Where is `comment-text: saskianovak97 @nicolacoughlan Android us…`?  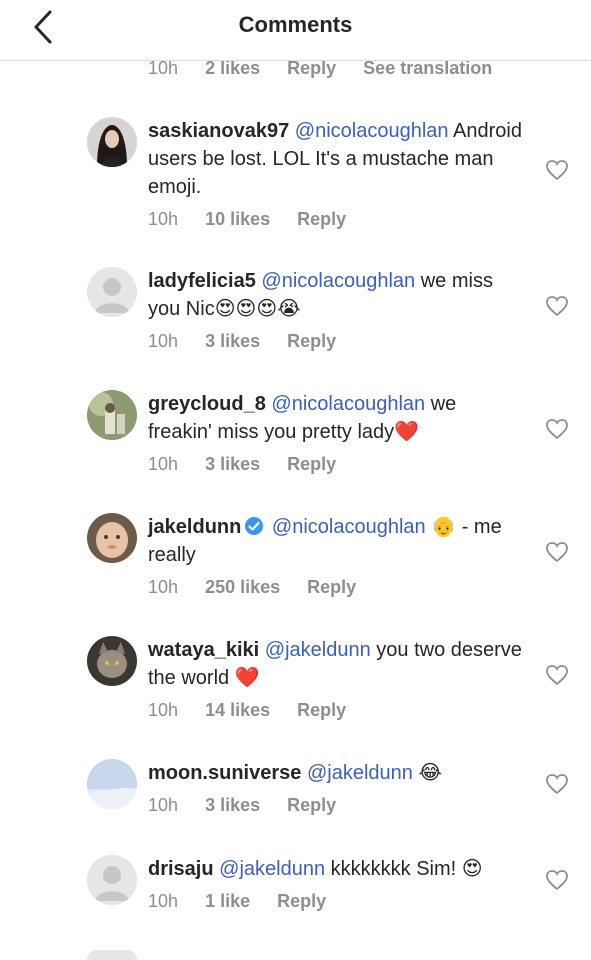
comment-text: saskianovak97 @nicolacoughlan Android us… is located at coordinates (335, 159).